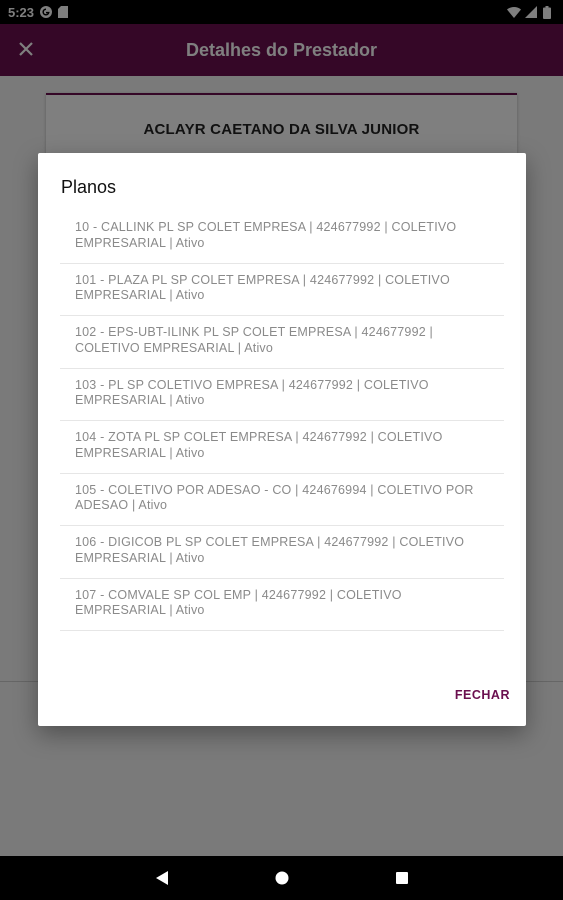 The image size is (563, 900). Describe the element at coordinates (402, 878) in the screenshot. I see `recents-icon` at that location.